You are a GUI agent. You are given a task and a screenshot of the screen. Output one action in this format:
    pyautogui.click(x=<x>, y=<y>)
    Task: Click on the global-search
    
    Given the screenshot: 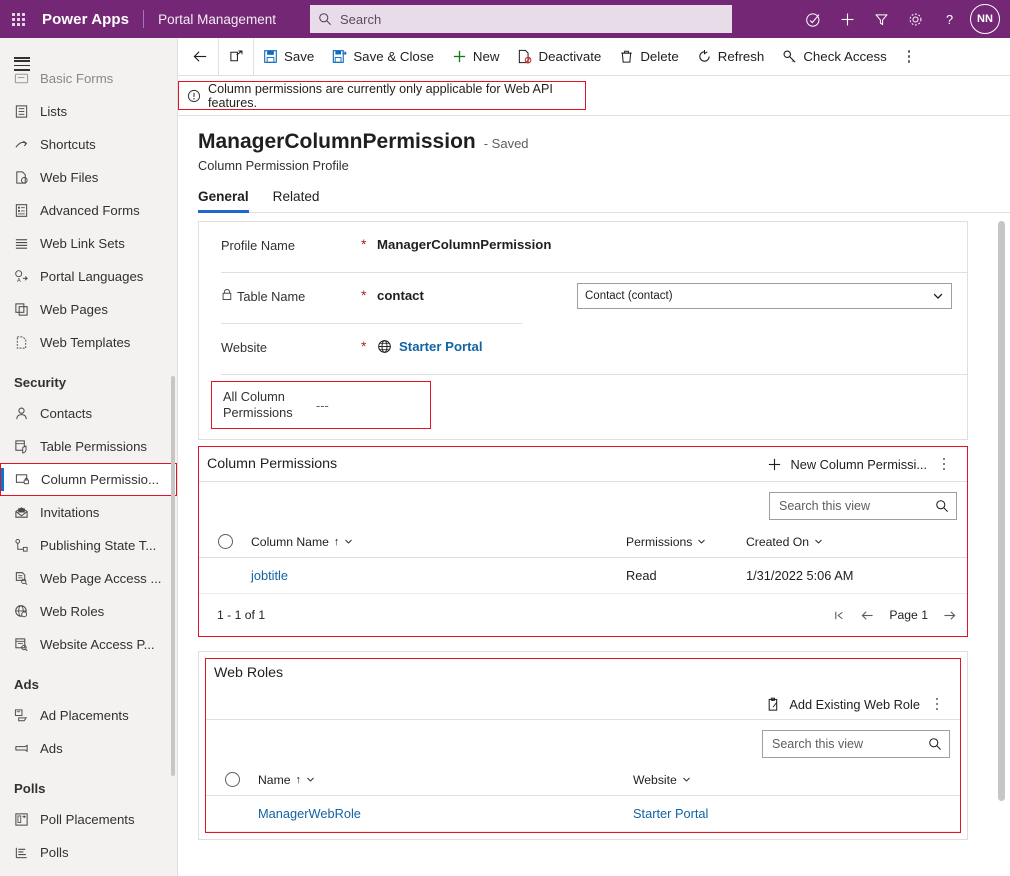 What is the action you would take?
    pyautogui.click(x=521, y=19)
    